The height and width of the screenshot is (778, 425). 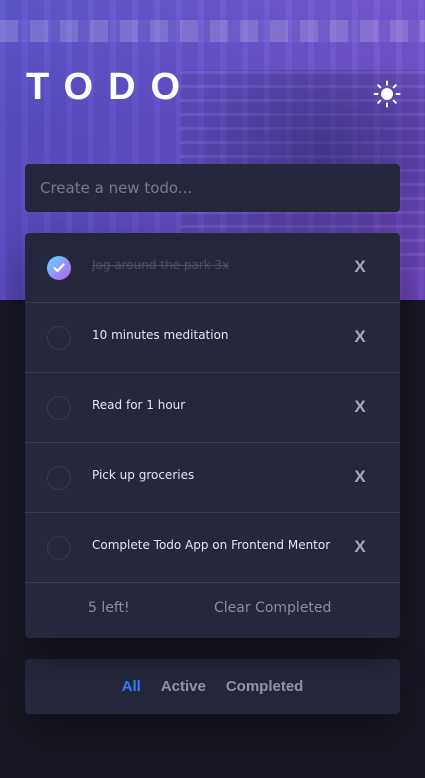 I want to click on filter-all-button: All, so click(x=131, y=686).